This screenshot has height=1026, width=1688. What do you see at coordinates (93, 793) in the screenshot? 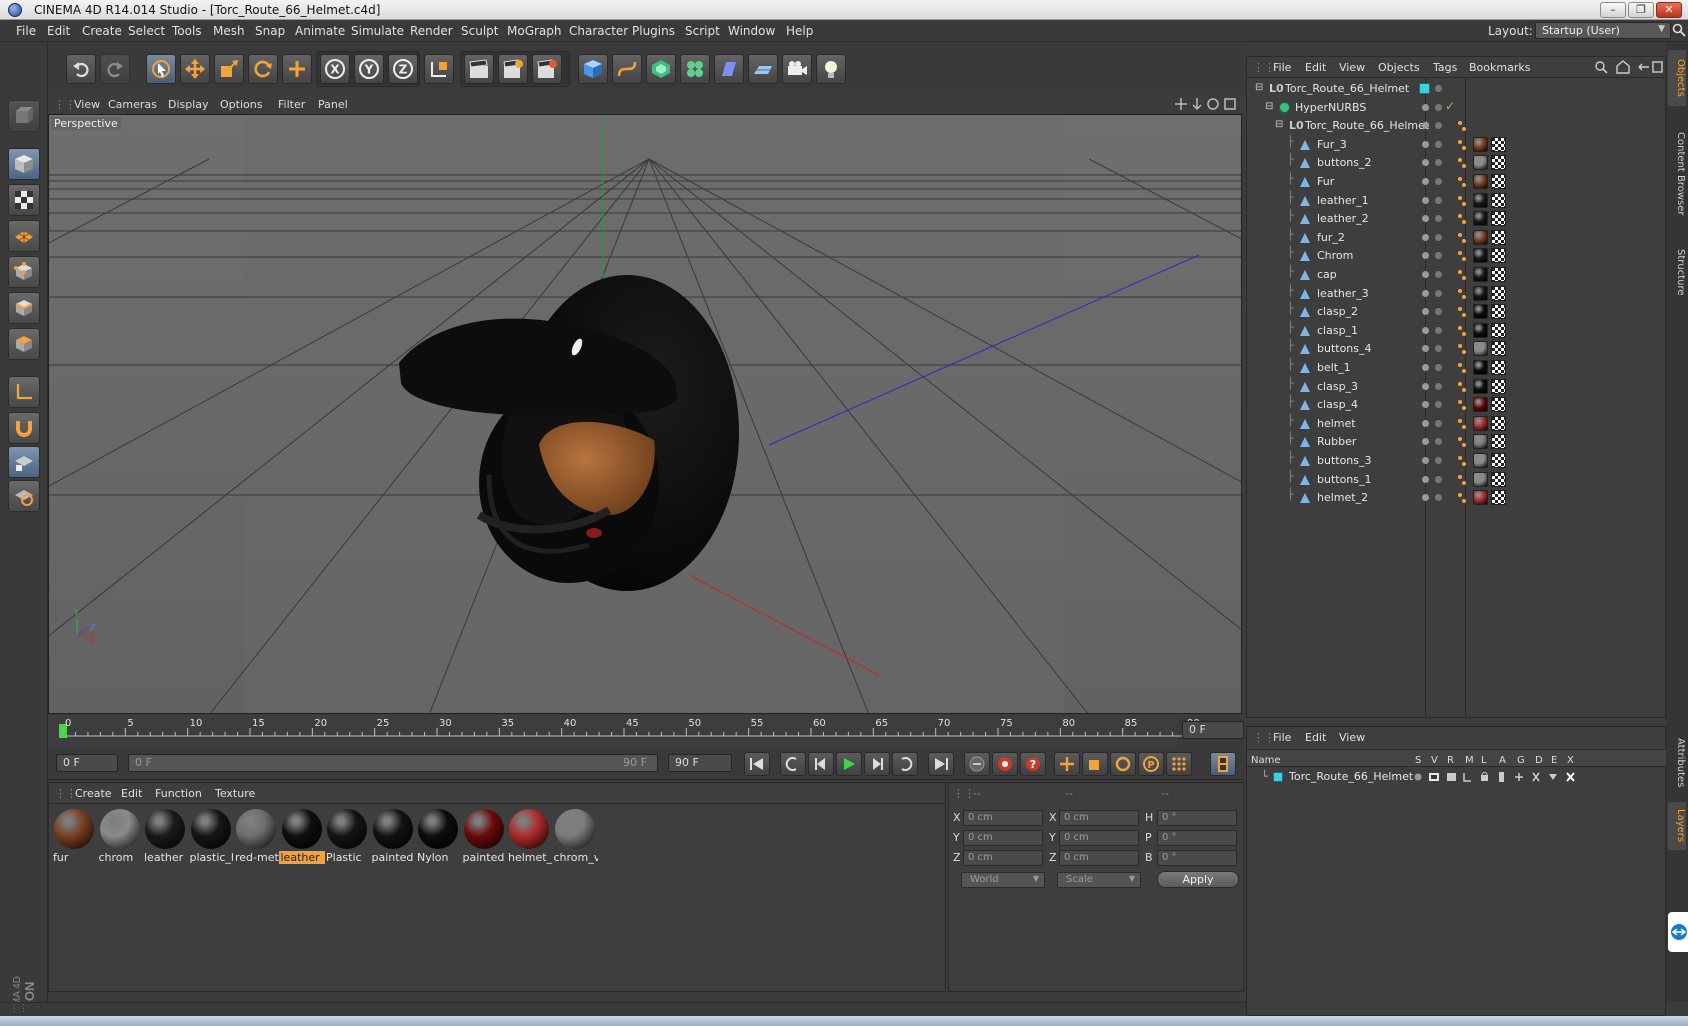
I see `material-menu-create: Create` at bounding box center [93, 793].